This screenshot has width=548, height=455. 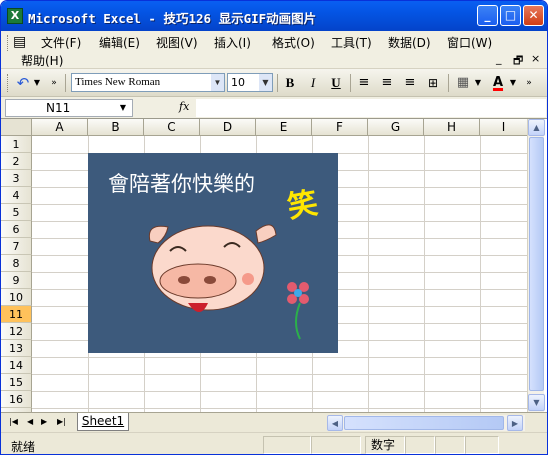 I want to click on row-header-4: 4, so click(x=16, y=195).